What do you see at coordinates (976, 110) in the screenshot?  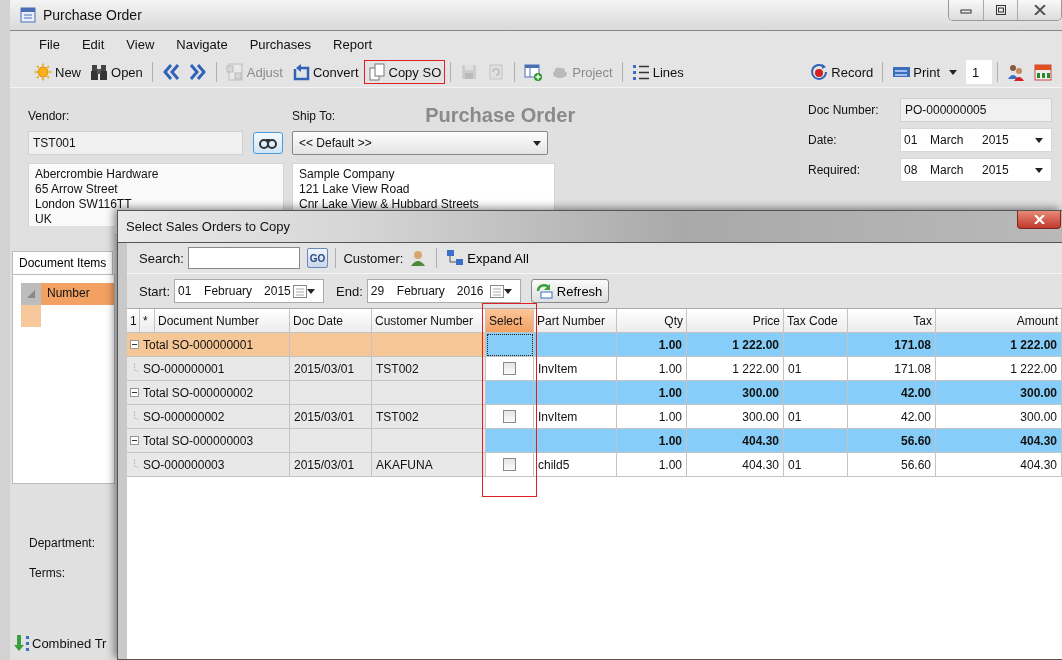 I see `doc-number-field: PO-000000005` at bounding box center [976, 110].